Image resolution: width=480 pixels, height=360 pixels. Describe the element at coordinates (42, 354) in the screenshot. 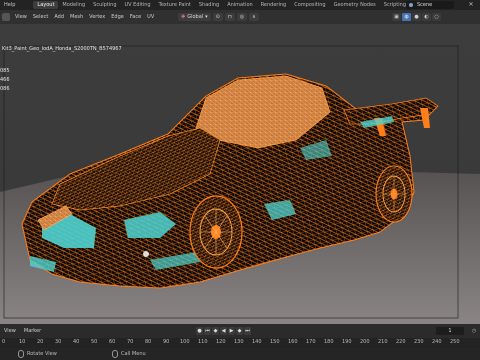

I see `status-rotate-view: Rotate View` at that location.